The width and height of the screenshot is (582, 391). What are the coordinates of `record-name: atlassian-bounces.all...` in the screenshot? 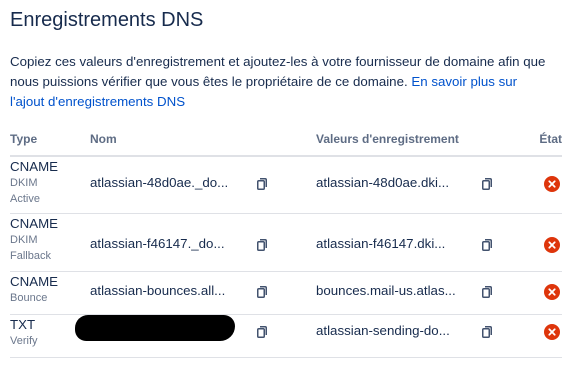 It's located at (158, 290).